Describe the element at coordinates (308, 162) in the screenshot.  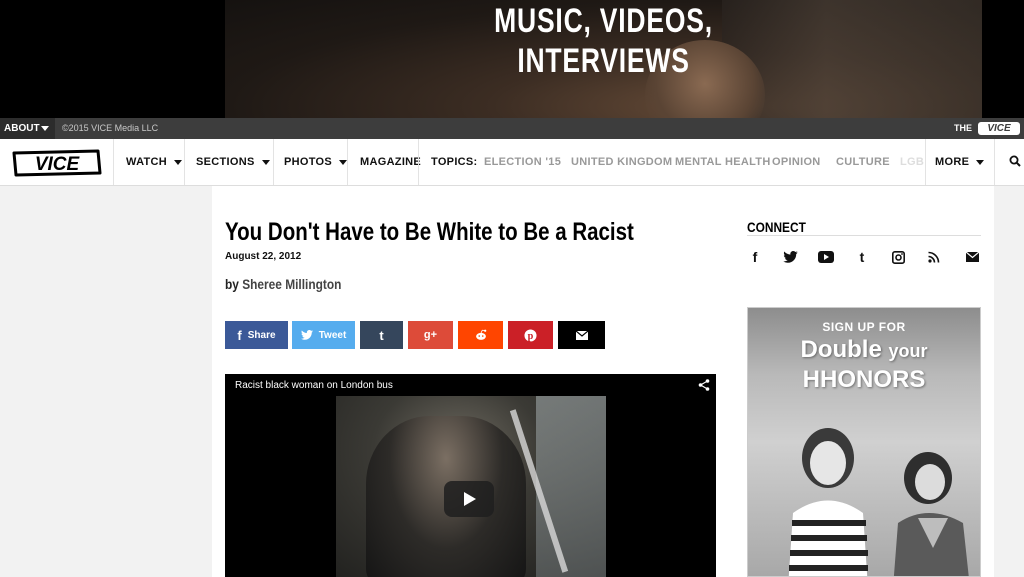
I see `nav-photos-label: PHOTOS` at that location.